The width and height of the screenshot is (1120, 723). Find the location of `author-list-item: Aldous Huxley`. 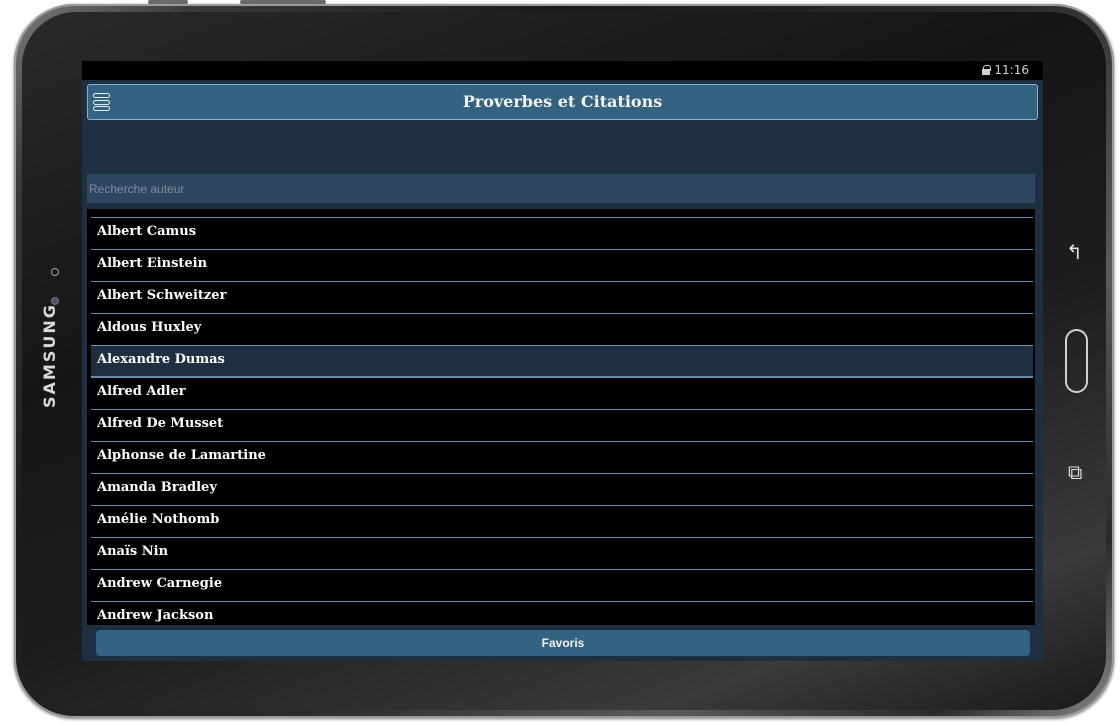

author-list-item: Aldous Huxley is located at coordinates (562, 329).